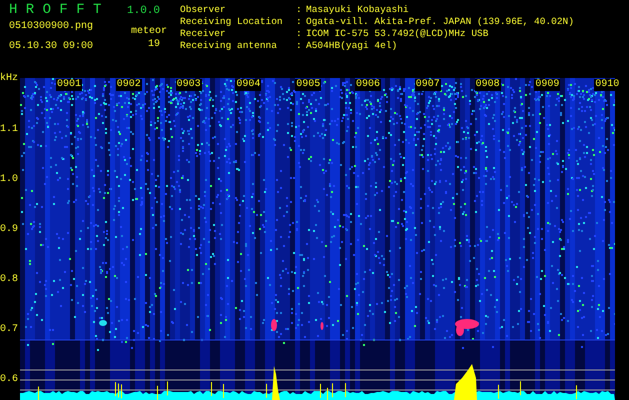 The width and height of the screenshot is (629, 400). Describe the element at coordinates (9, 180) in the screenshot. I see `axis-label: 1.0` at that location.